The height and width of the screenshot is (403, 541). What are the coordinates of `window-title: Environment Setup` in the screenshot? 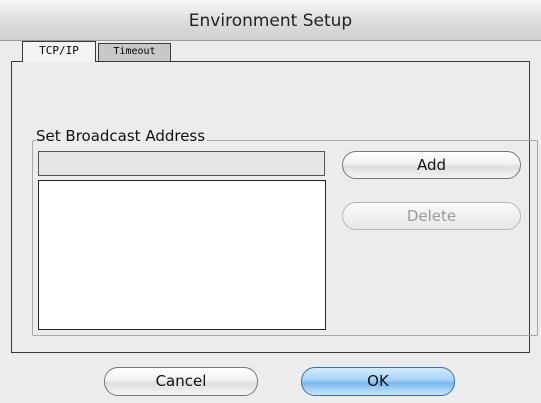 It's located at (270, 21).